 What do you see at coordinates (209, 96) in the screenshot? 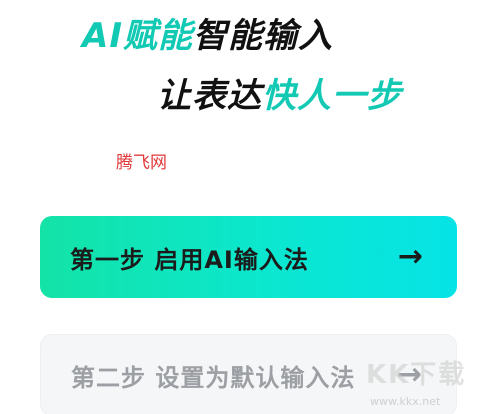
I see `headline-let-express: 让表达` at bounding box center [209, 96].